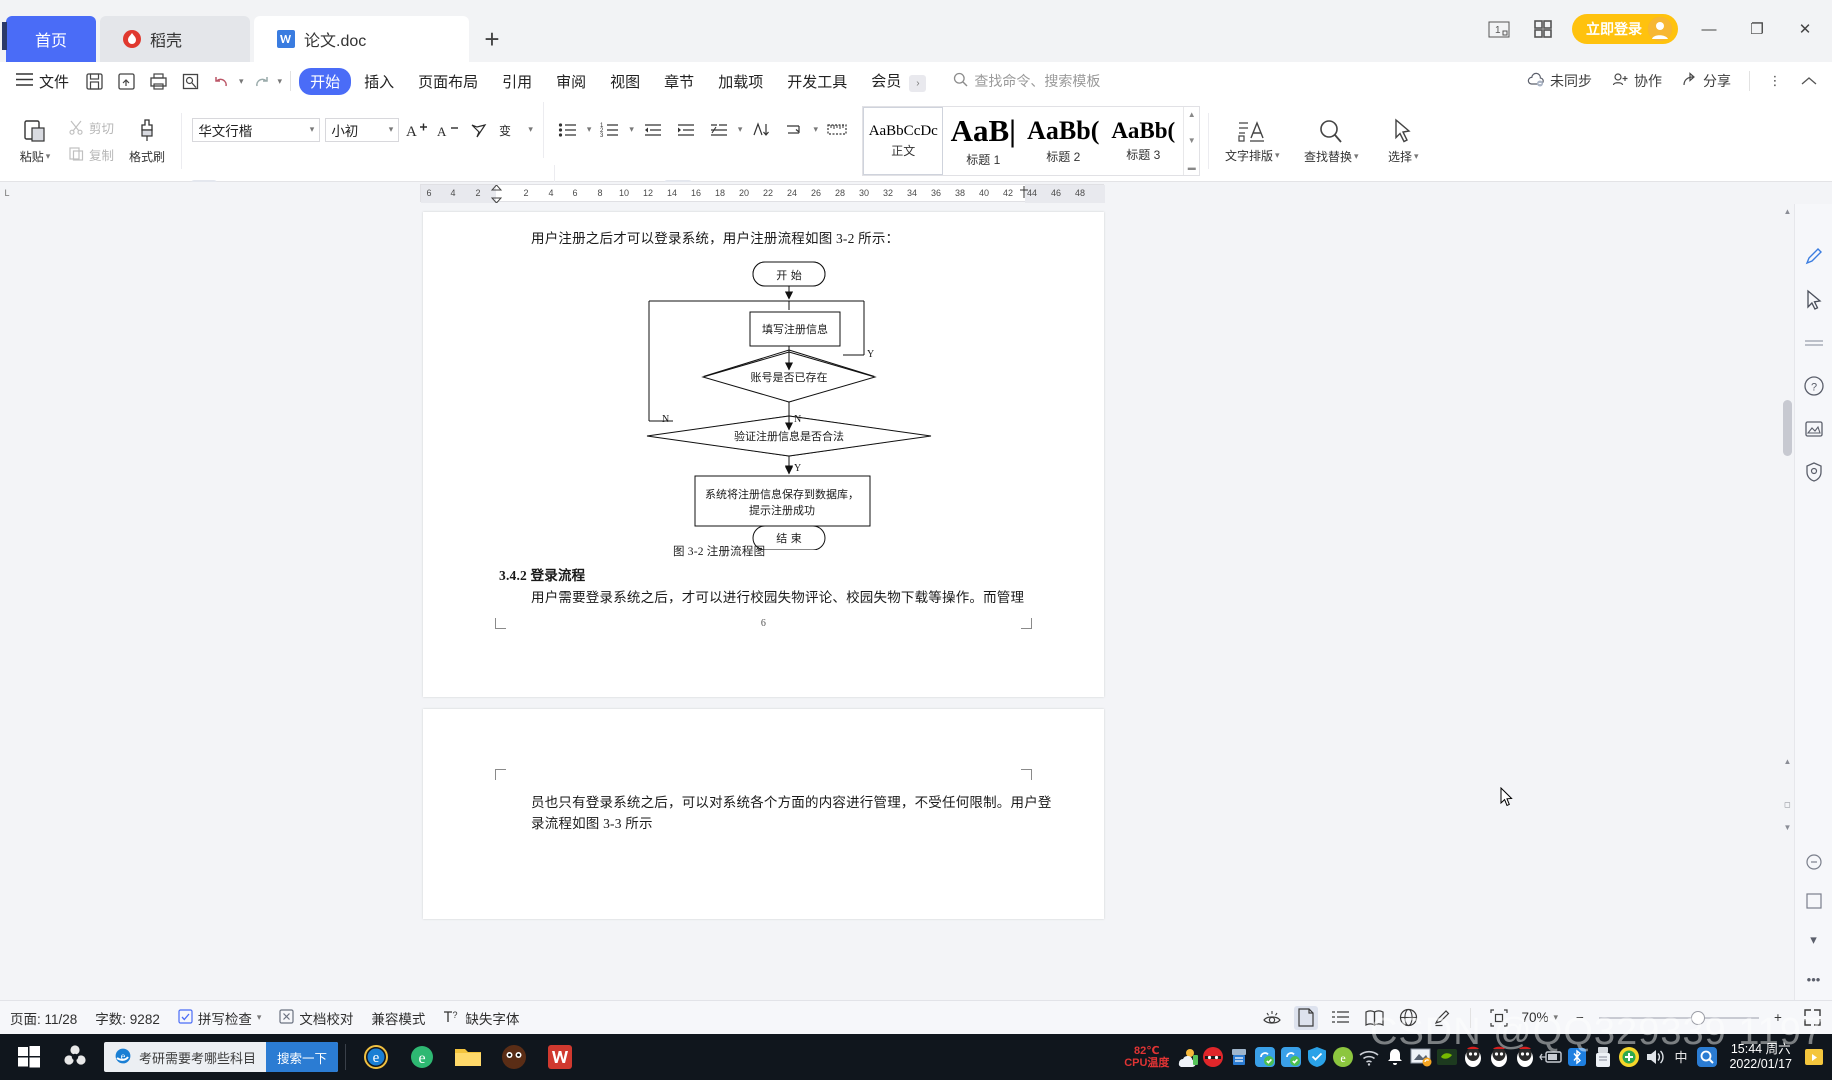  I want to click on missing-font-indicator: ? 缺失字体, so click(481, 1018).